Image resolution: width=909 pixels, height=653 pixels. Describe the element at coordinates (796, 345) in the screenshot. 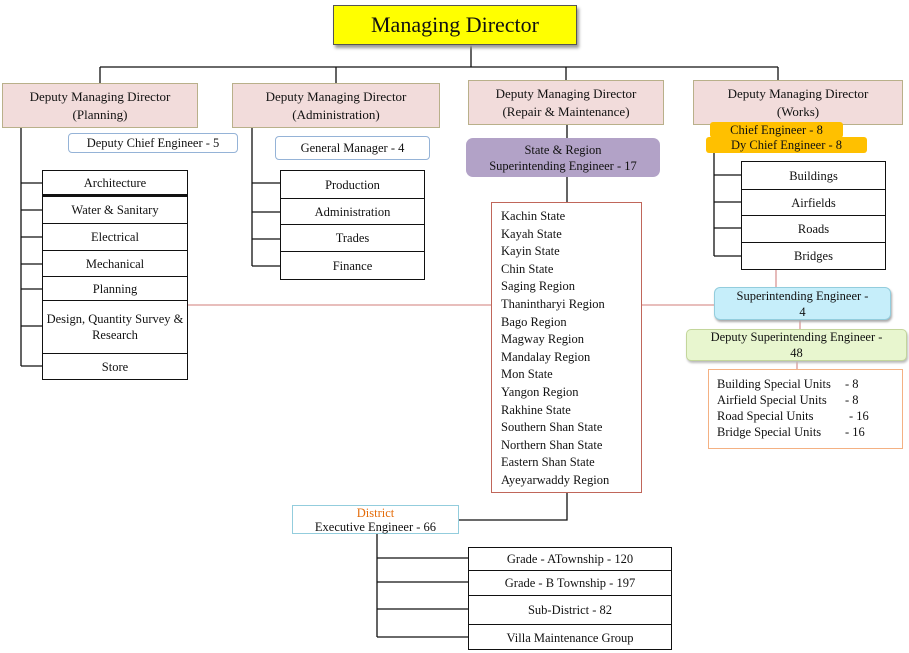

I see `deputy-superintending-engineer-box: Deputy Superintending Engineer - 48` at that location.